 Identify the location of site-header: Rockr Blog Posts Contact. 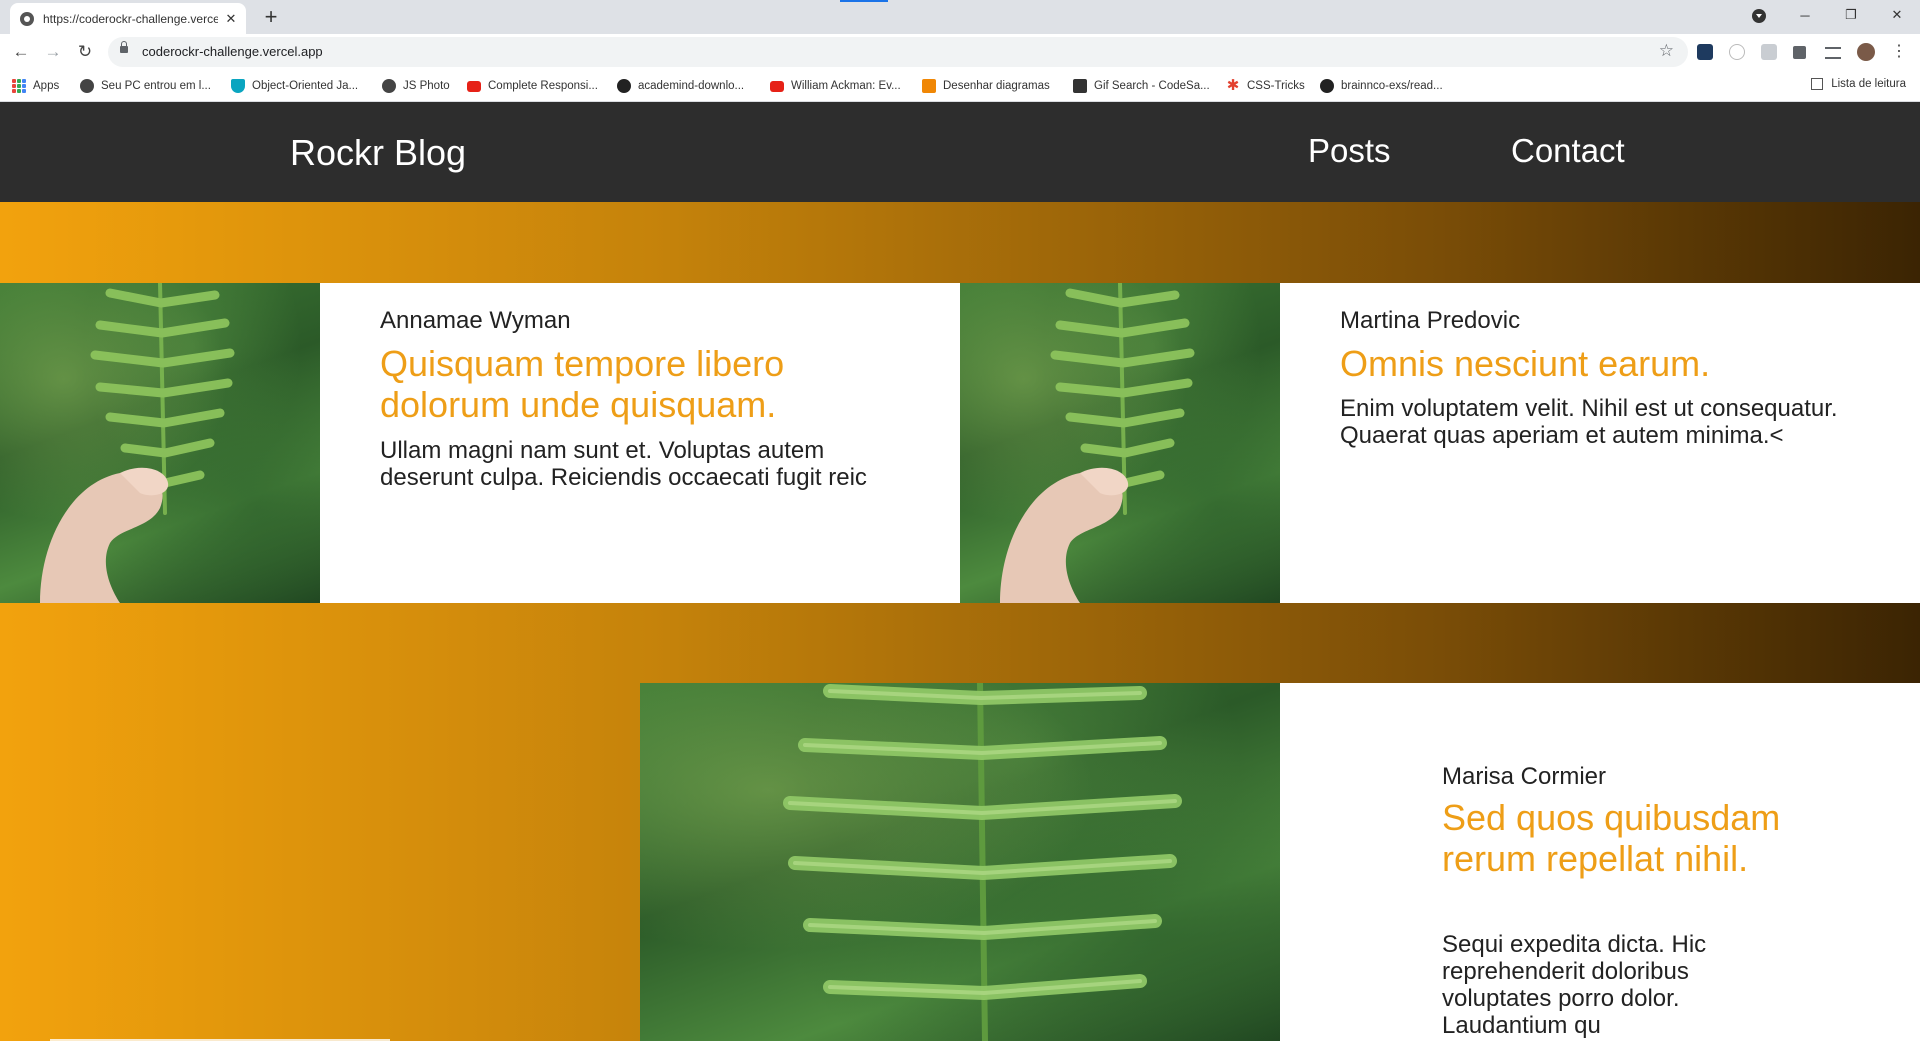
(960, 152).